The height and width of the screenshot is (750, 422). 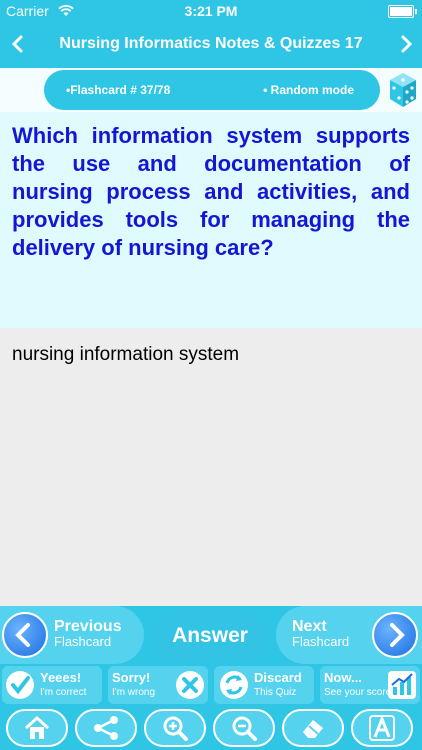 I want to click on zoom-out-button, so click(x=244, y=728).